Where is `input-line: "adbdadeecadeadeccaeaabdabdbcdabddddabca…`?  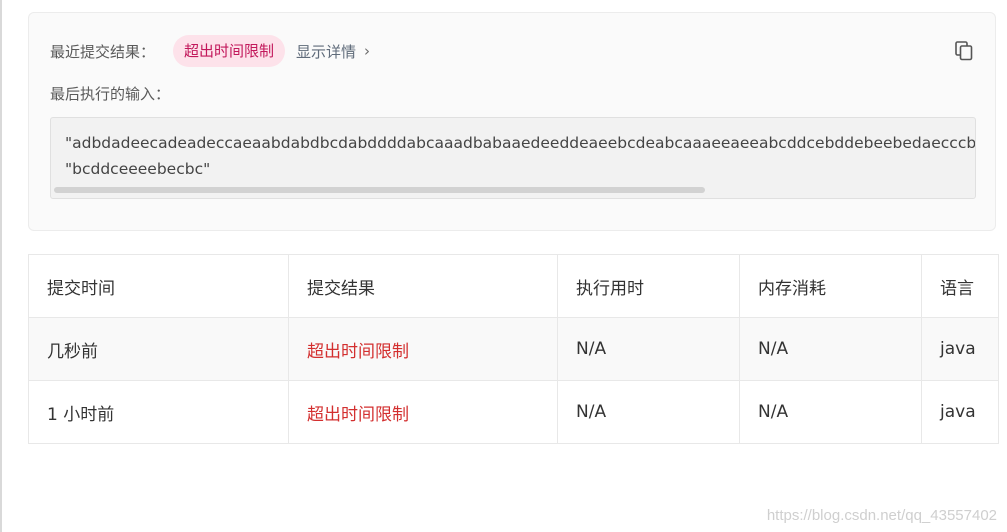 input-line: "adbdadeecadeadeccaeaabdabdbcdabddddabca… is located at coordinates (520, 143).